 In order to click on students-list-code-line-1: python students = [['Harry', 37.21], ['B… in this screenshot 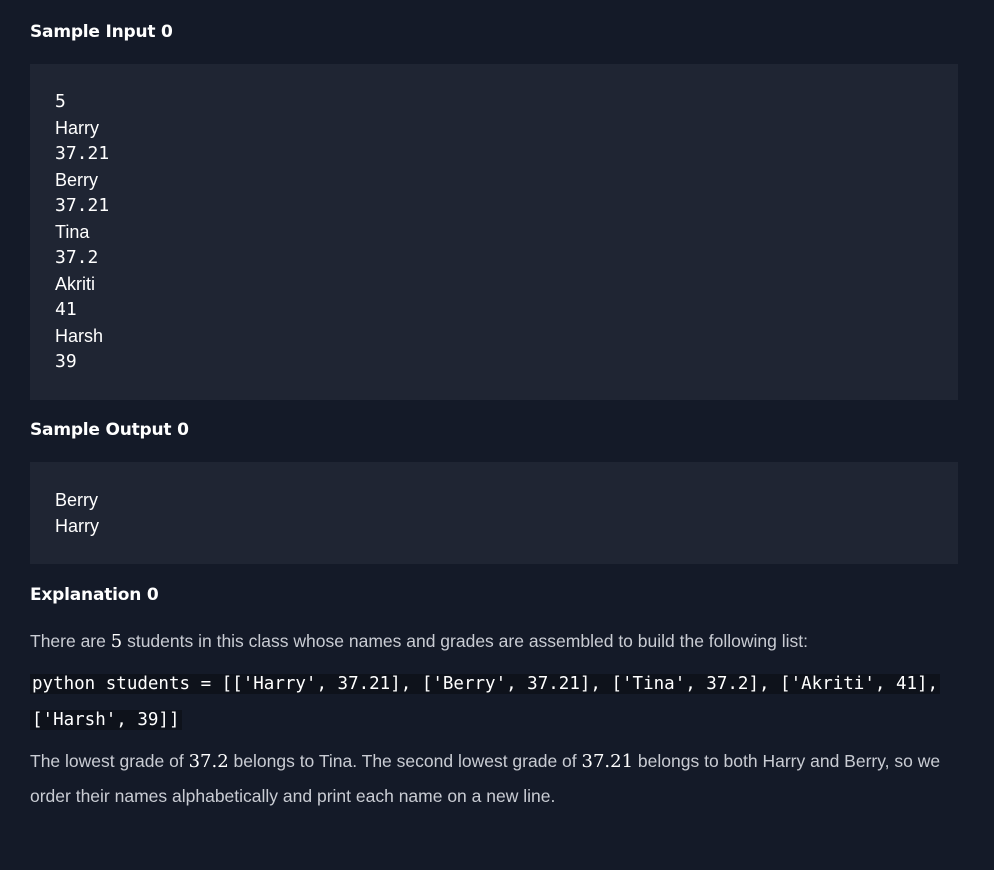, I will do `click(485, 684)`.